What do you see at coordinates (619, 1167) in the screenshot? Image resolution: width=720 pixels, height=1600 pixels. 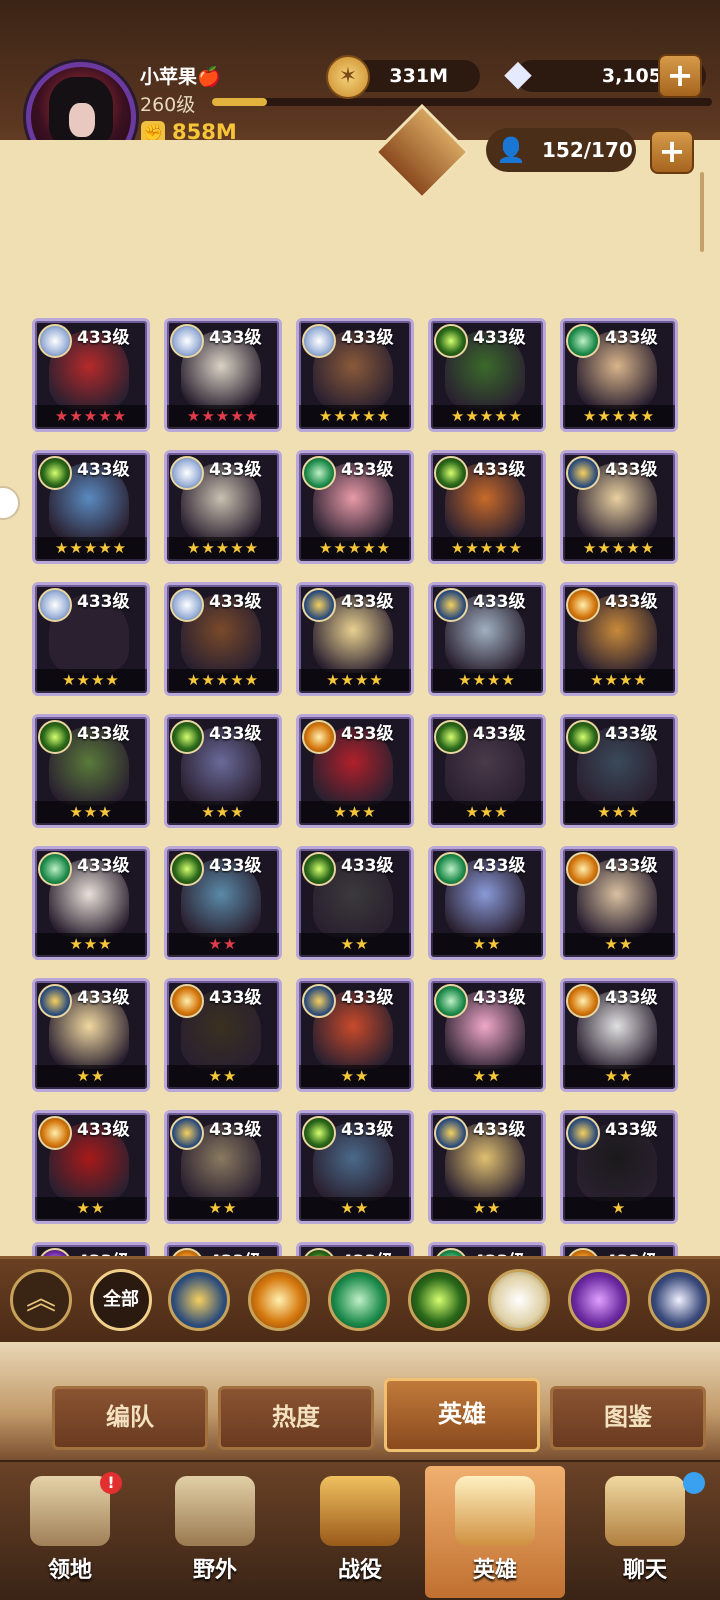 I see `hero-card: 433级 ★` at bounding box center [619, 1167].